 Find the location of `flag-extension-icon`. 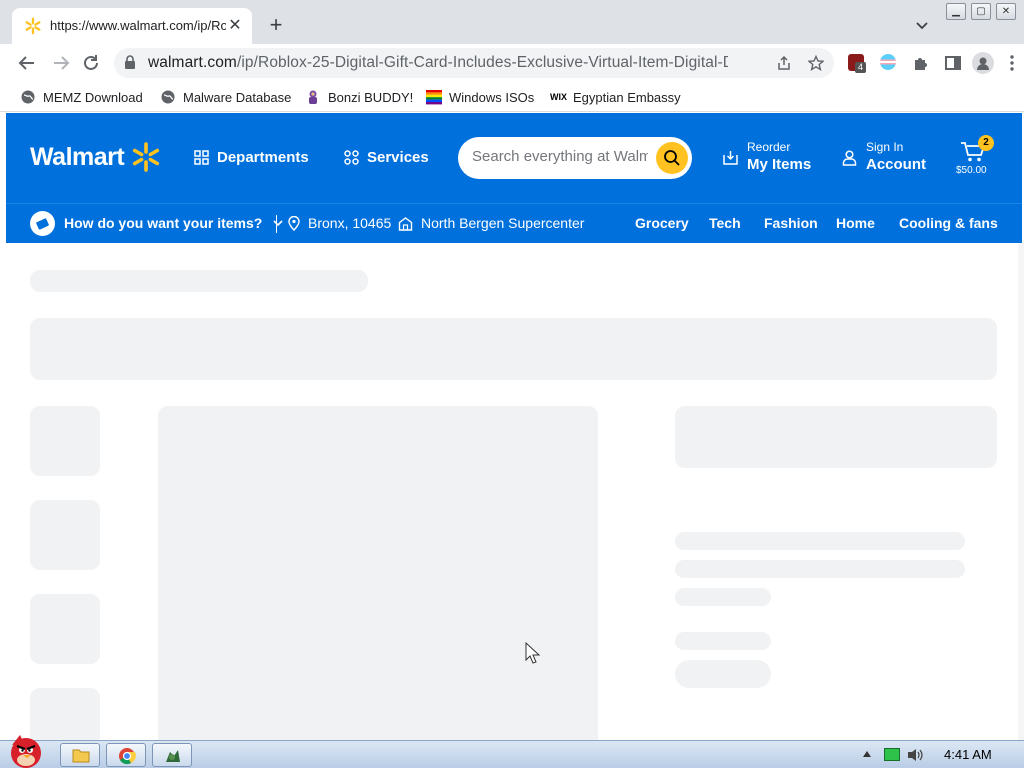

flag-extension-icon is located at coordinates (888, 62).